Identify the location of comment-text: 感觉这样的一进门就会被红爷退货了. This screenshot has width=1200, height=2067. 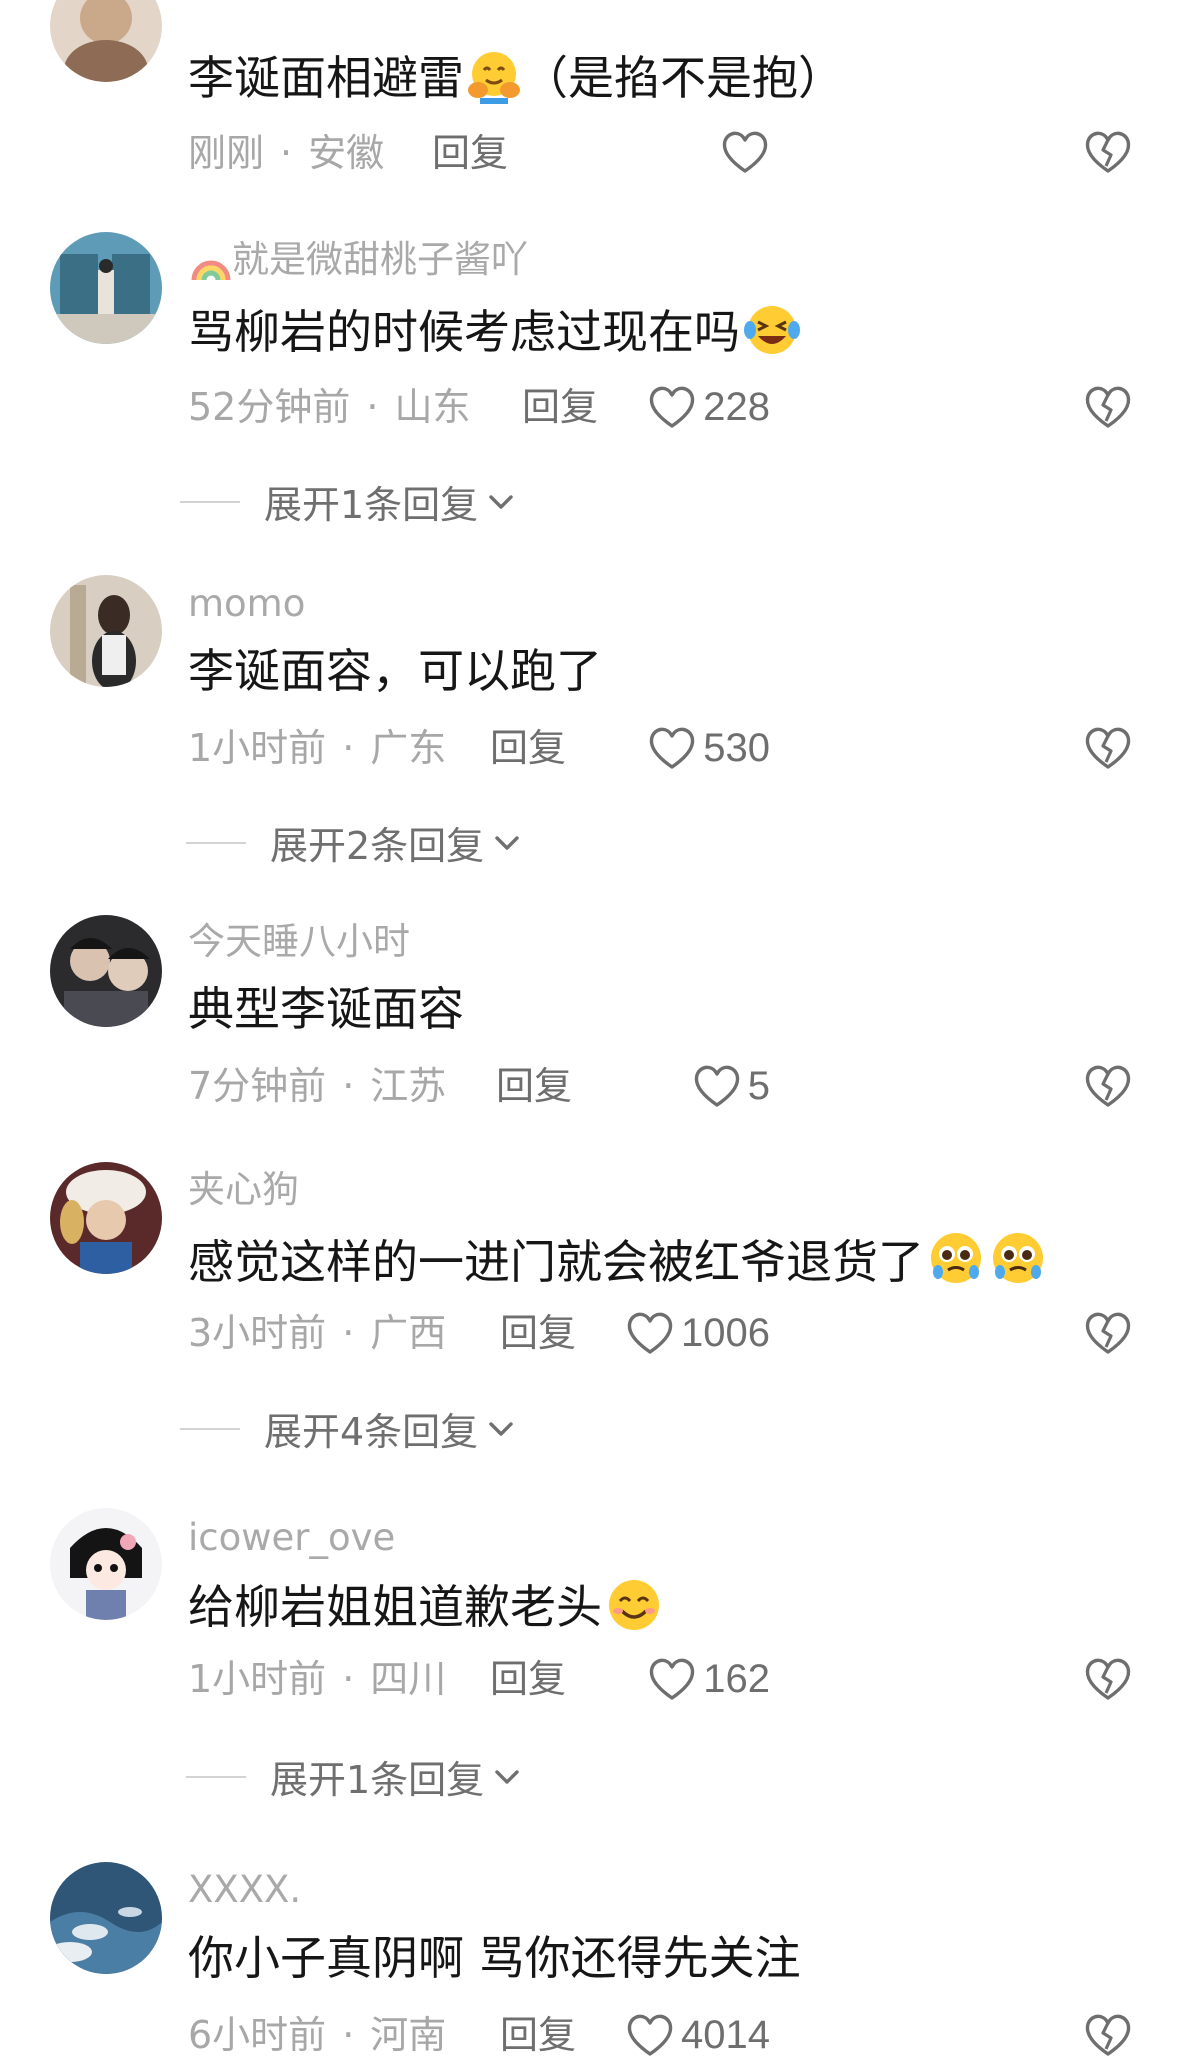
(617, 1264).